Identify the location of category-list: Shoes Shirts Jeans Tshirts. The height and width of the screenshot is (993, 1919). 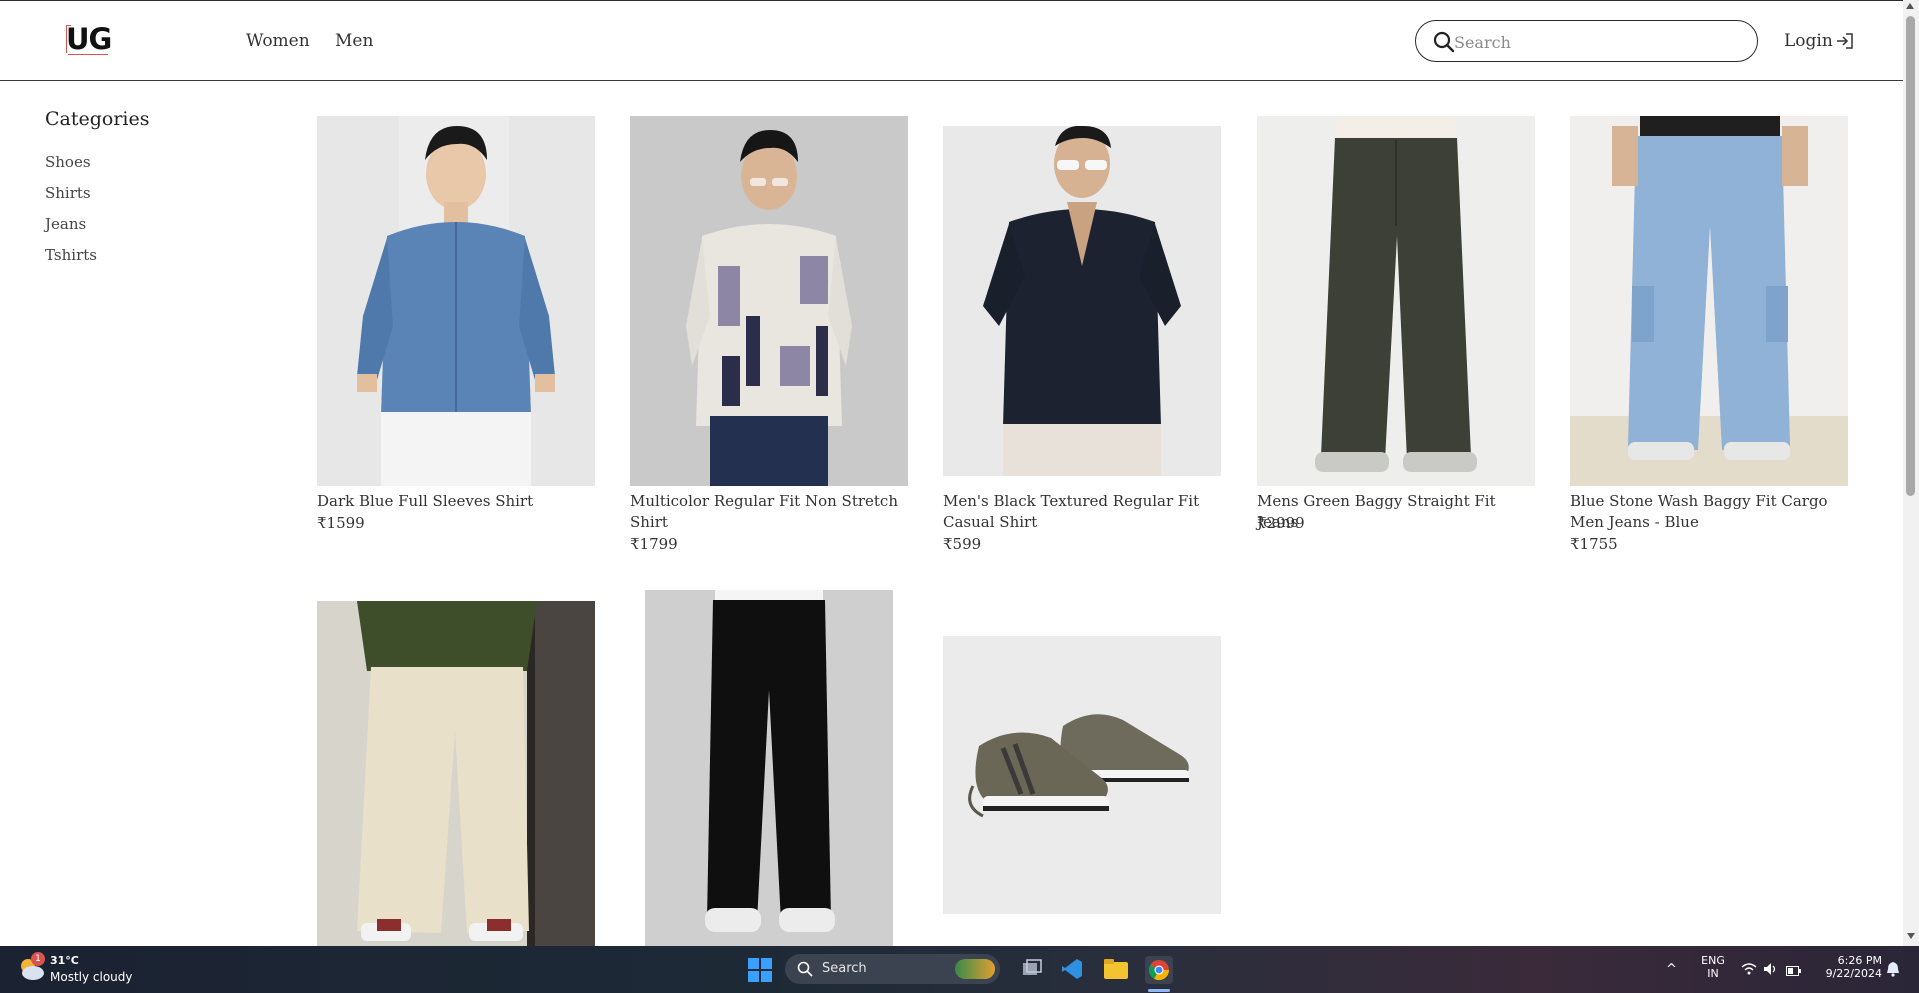
(71, 215).